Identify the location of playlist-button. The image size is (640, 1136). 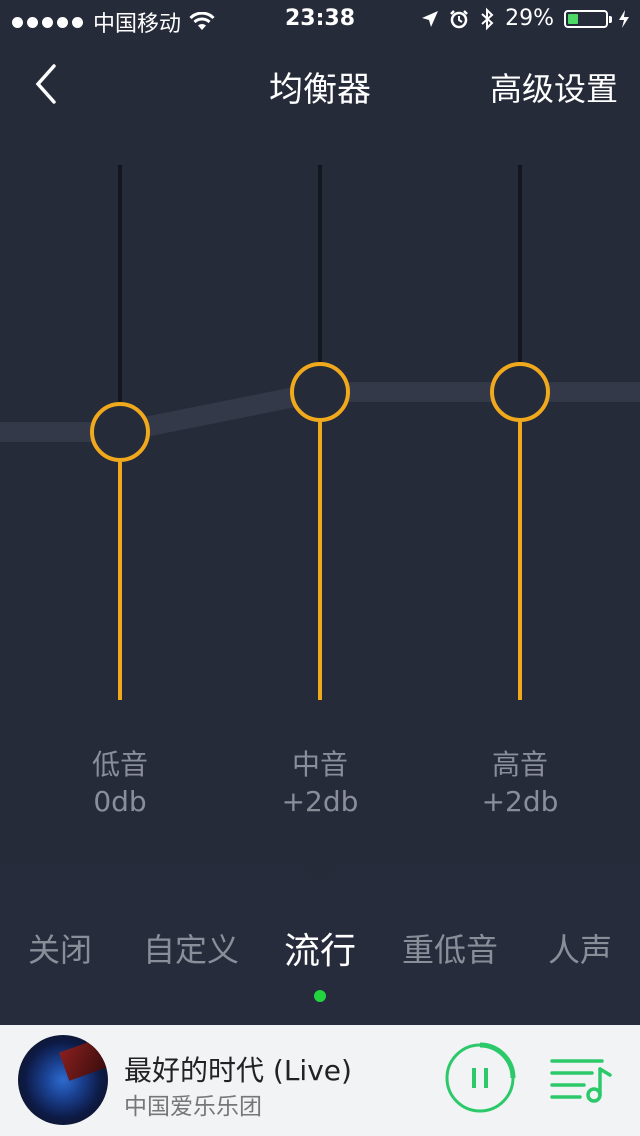
(581, 1080).